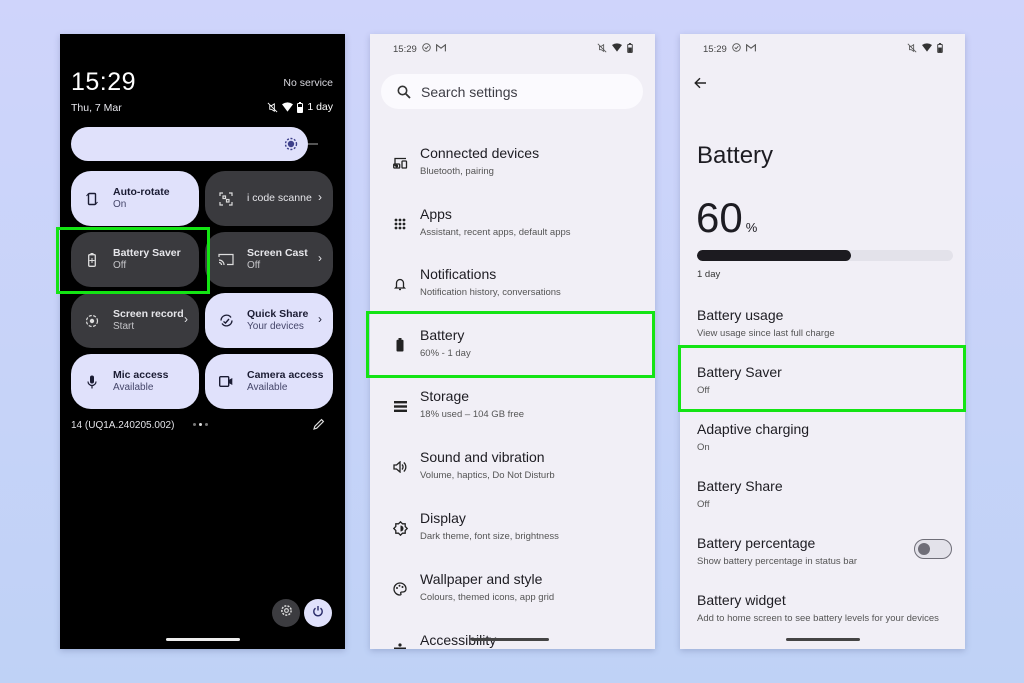  I want to click on battery-estimate: 1 day, so click(709, 274).